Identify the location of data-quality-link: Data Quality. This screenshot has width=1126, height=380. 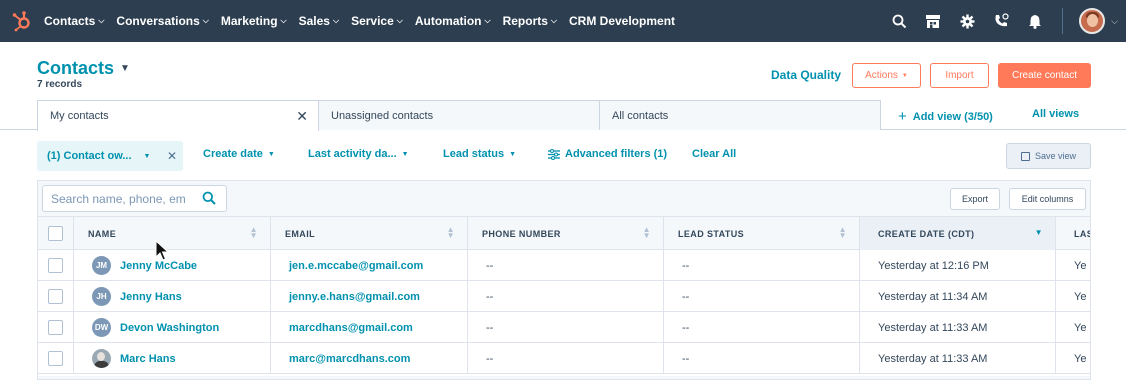
(806, 75).